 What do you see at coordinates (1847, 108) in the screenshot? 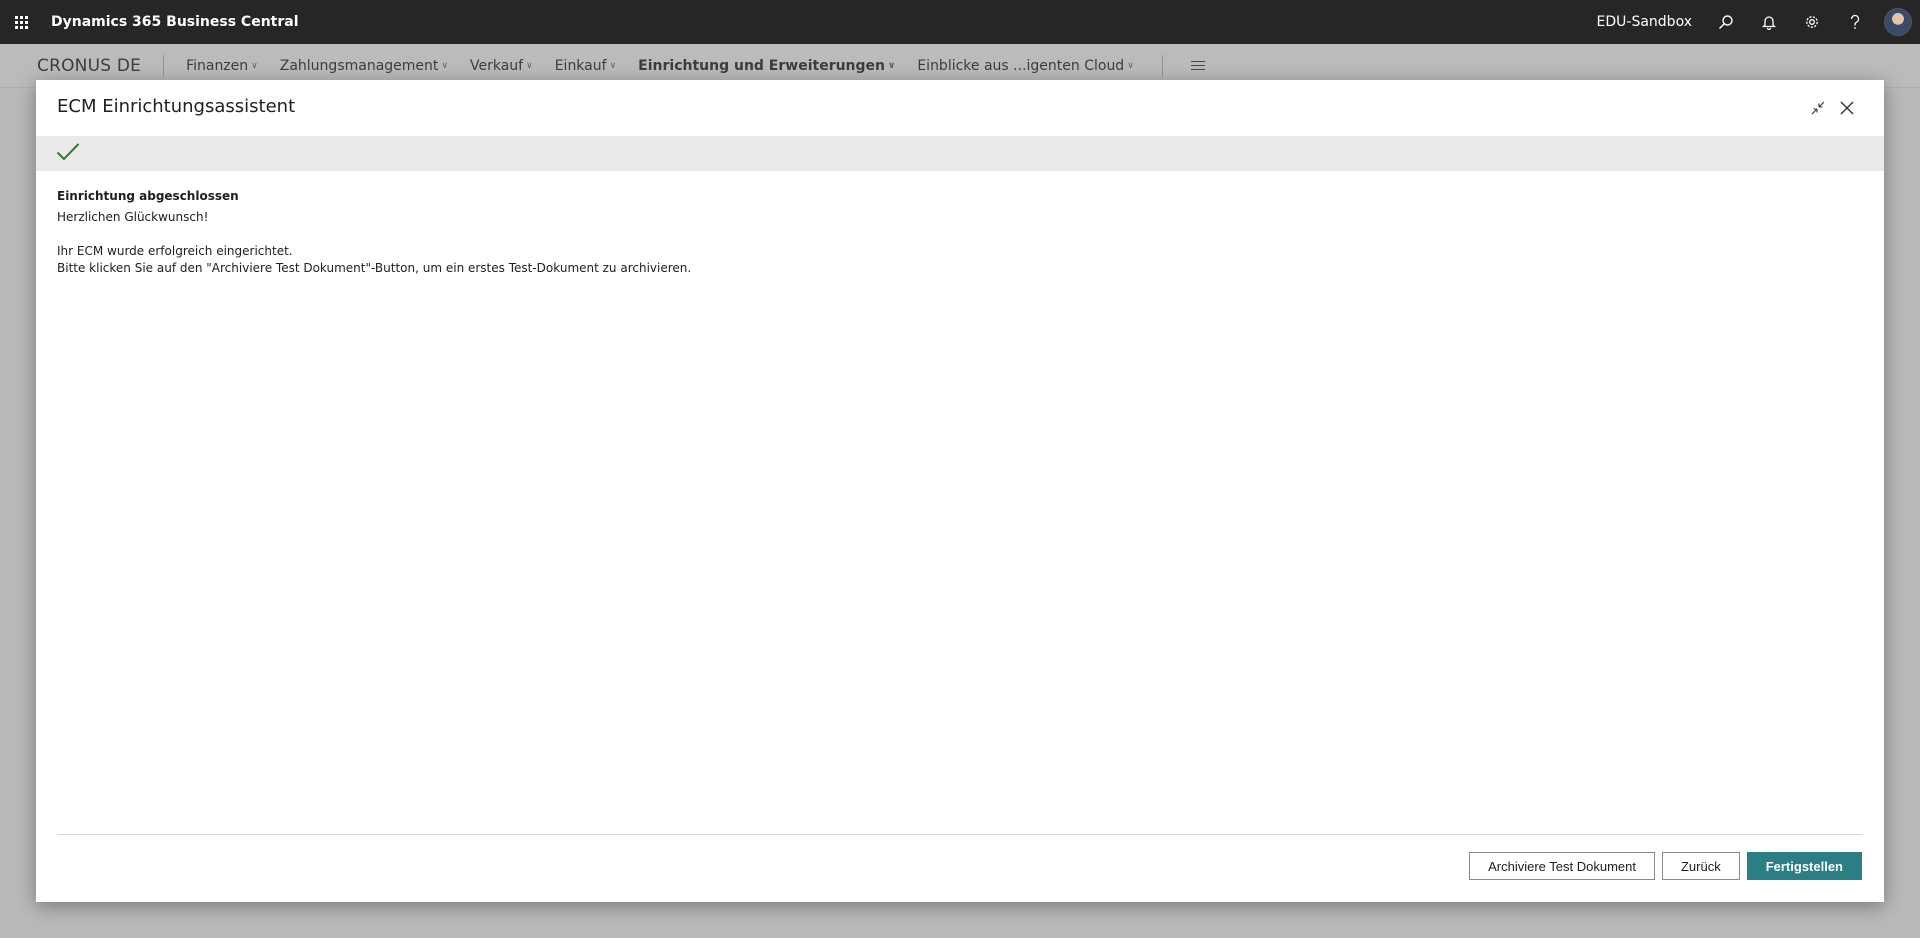
I see `close-icon` at bounding box center [1847, 108].